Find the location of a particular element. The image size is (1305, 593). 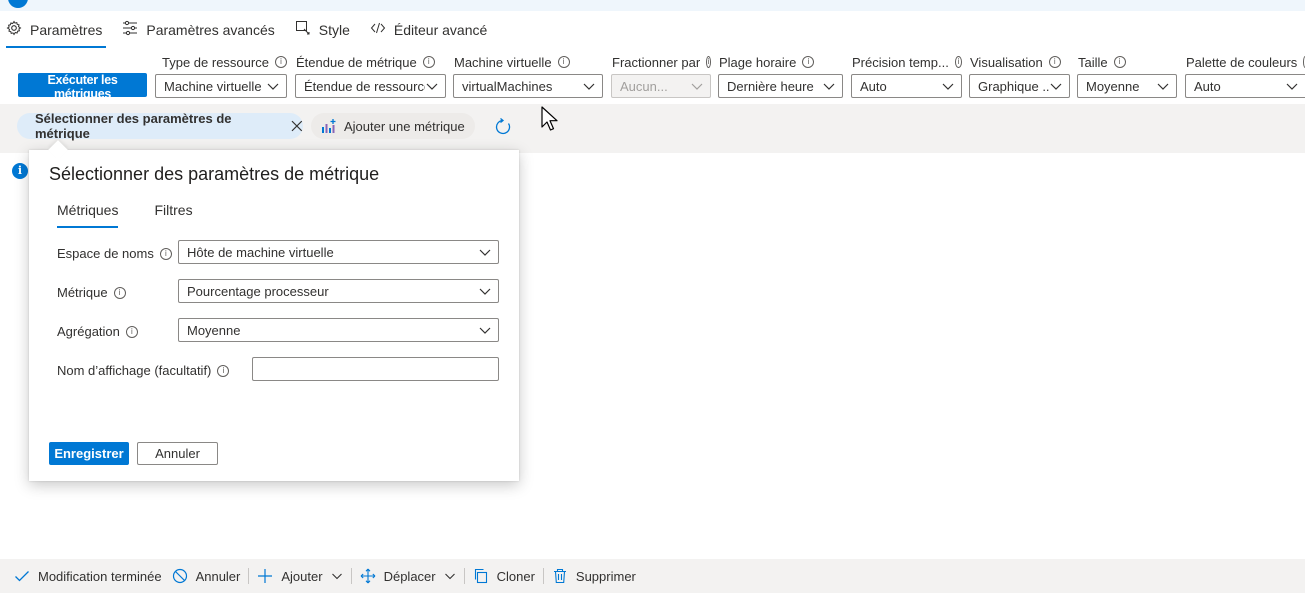

clone-button: Cloner is located at coordinates (504, 576).